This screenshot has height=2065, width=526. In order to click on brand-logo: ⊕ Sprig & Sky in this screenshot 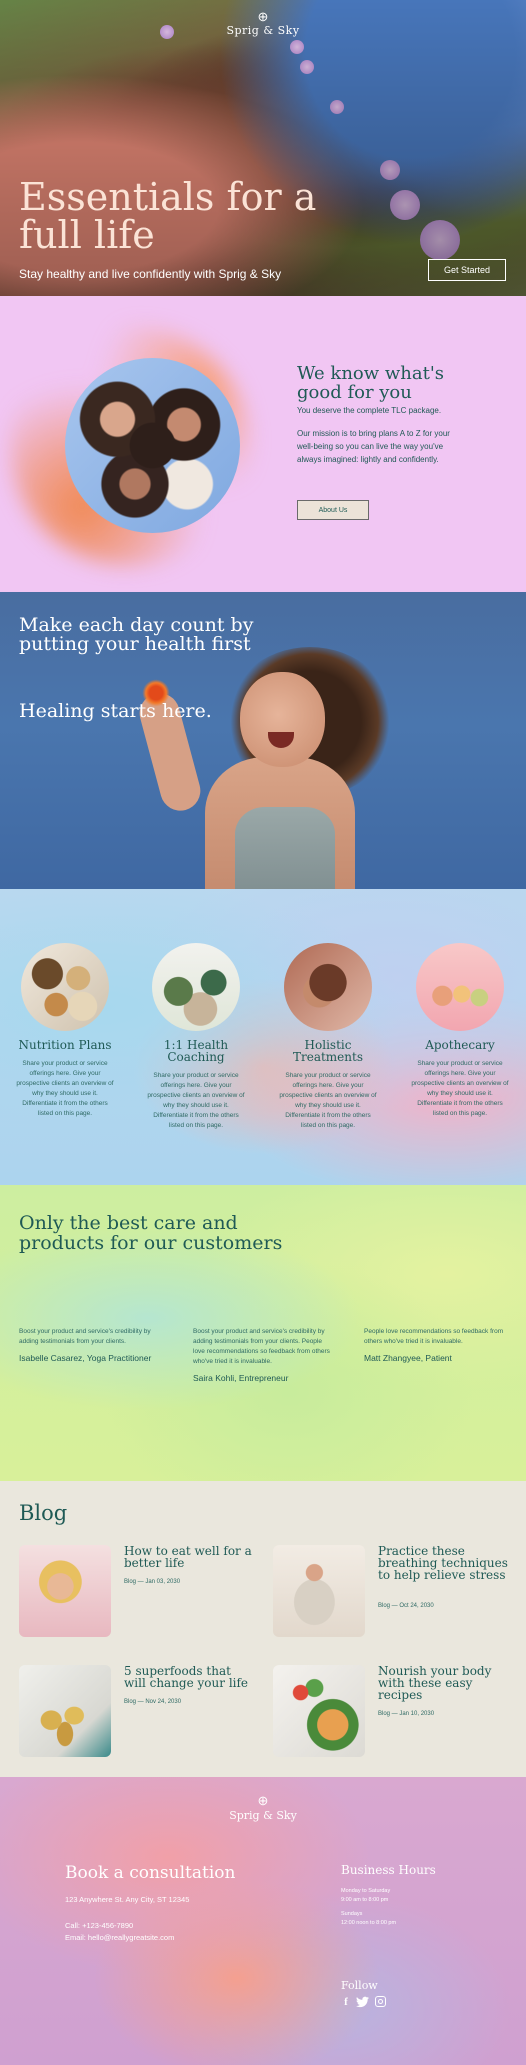, I will do `click(263, 23)`.